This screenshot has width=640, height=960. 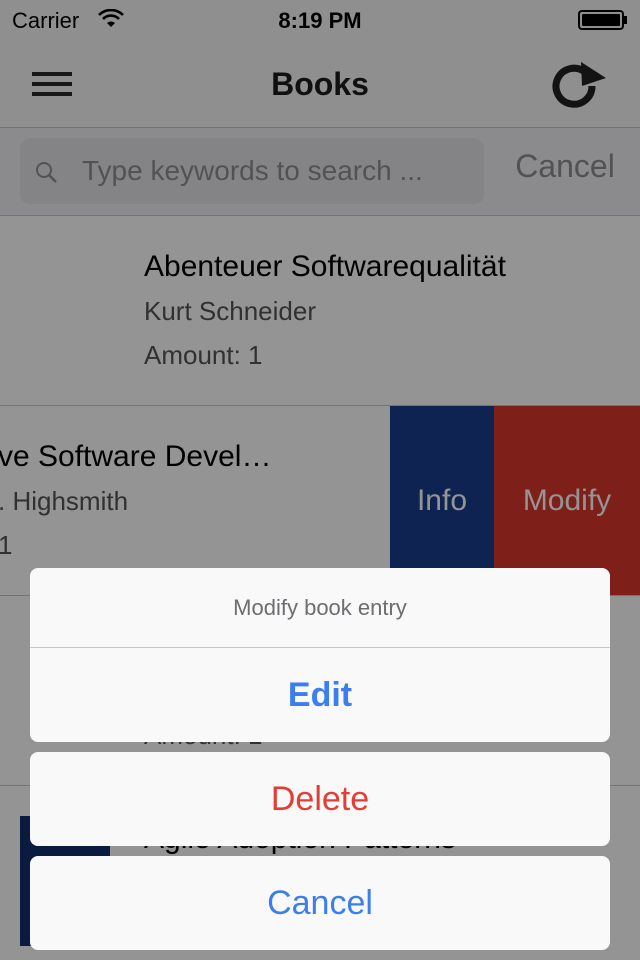 I want to click on cancel-button: Cancel, so click(x=320, y=903).